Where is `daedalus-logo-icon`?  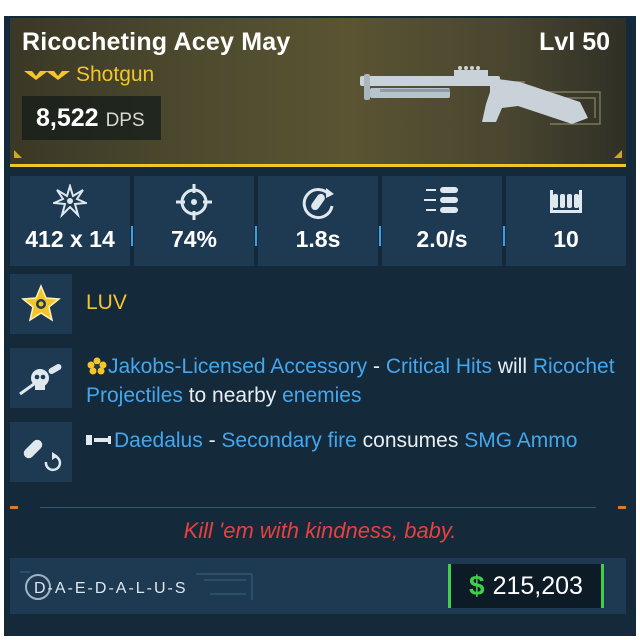
daedalus-logo-icon is located at coordinates (98, 440).